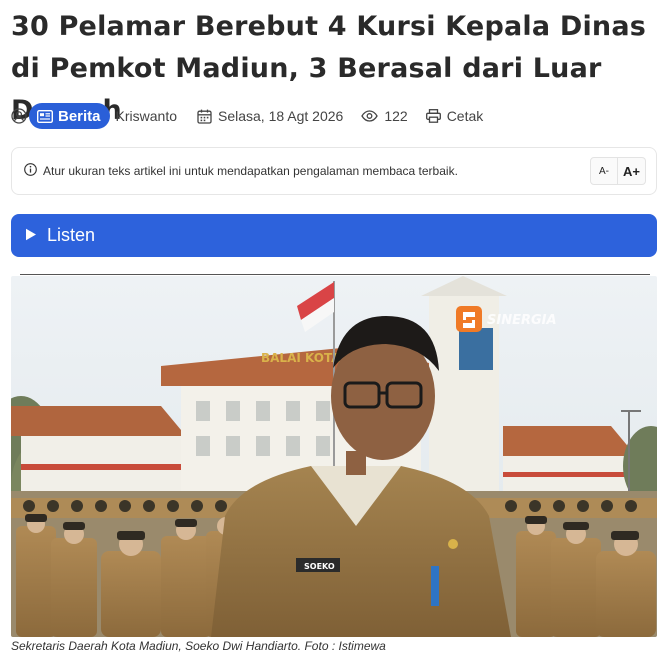 The height and width of the screenshot is (658, 664). I want to click on user-icon, so click(19, 116).